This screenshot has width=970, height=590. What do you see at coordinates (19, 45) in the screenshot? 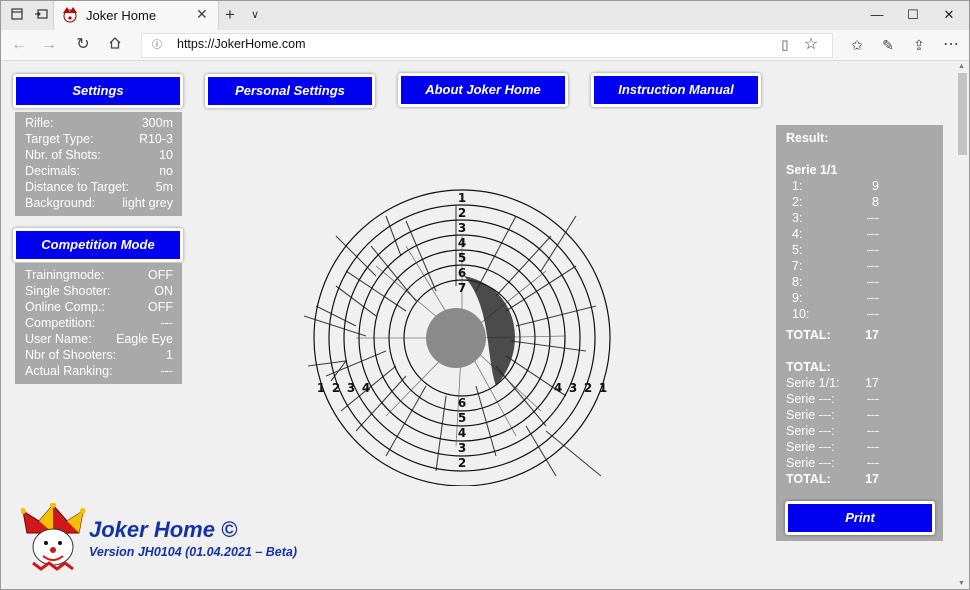
I see `back-icon: ←` at bounding box center [19, 45].